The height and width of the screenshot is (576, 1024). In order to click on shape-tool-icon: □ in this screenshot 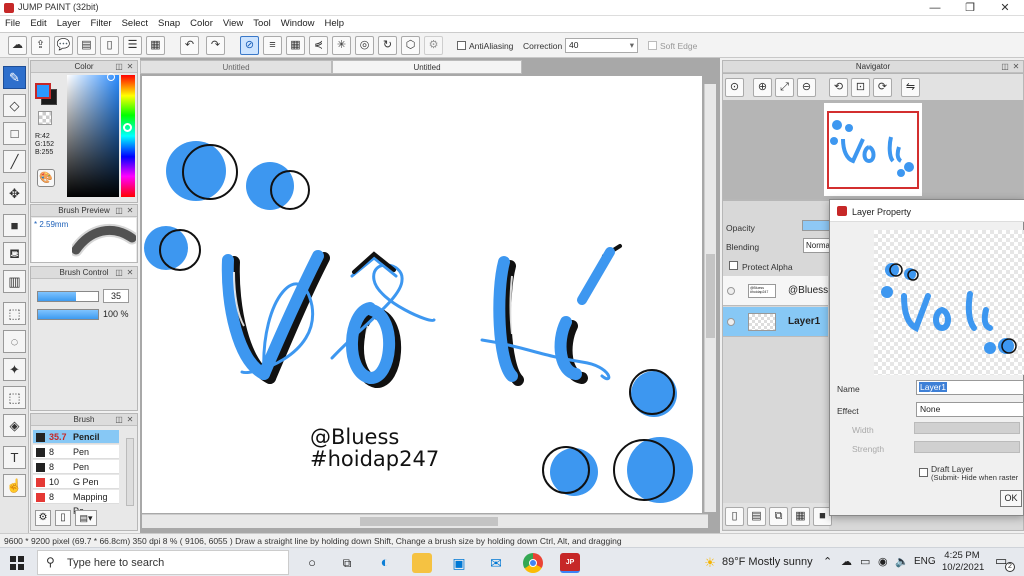, I will do `click(14, 133)`.